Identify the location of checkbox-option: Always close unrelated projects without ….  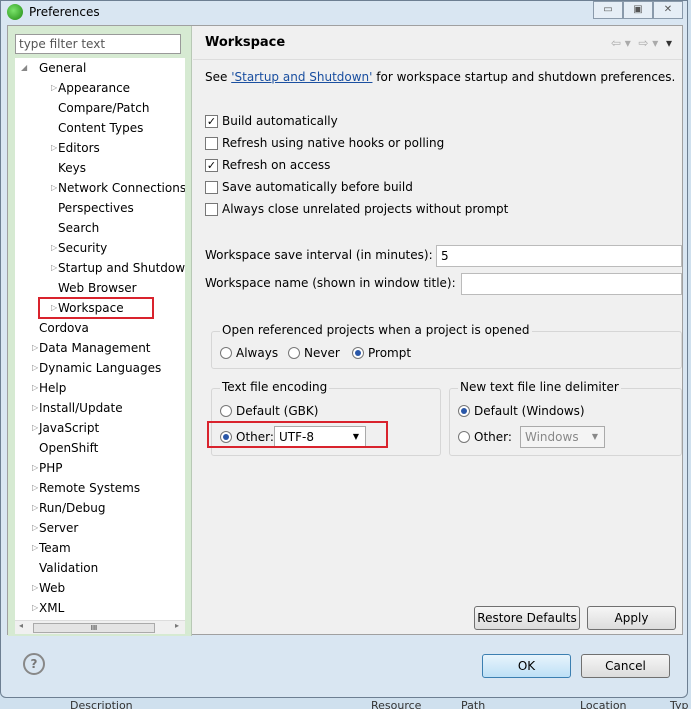
(356, 209).